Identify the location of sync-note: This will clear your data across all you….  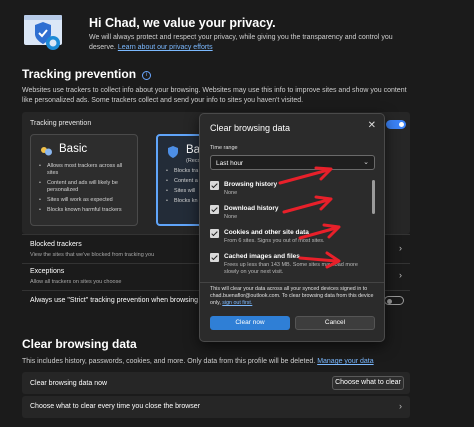
(295, 296).